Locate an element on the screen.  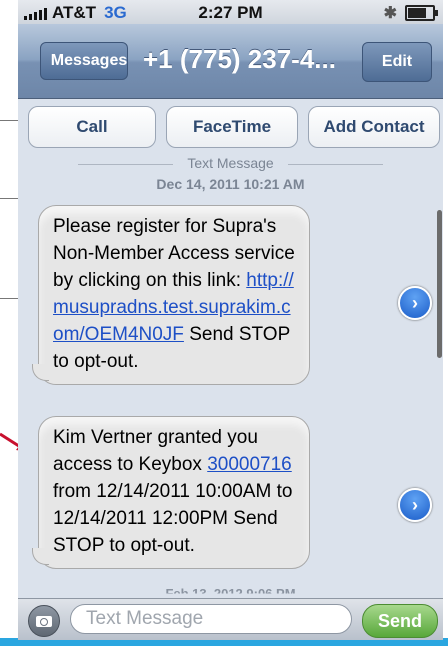
add-contact-button: Add Contact is located at coordinates (374, 127).